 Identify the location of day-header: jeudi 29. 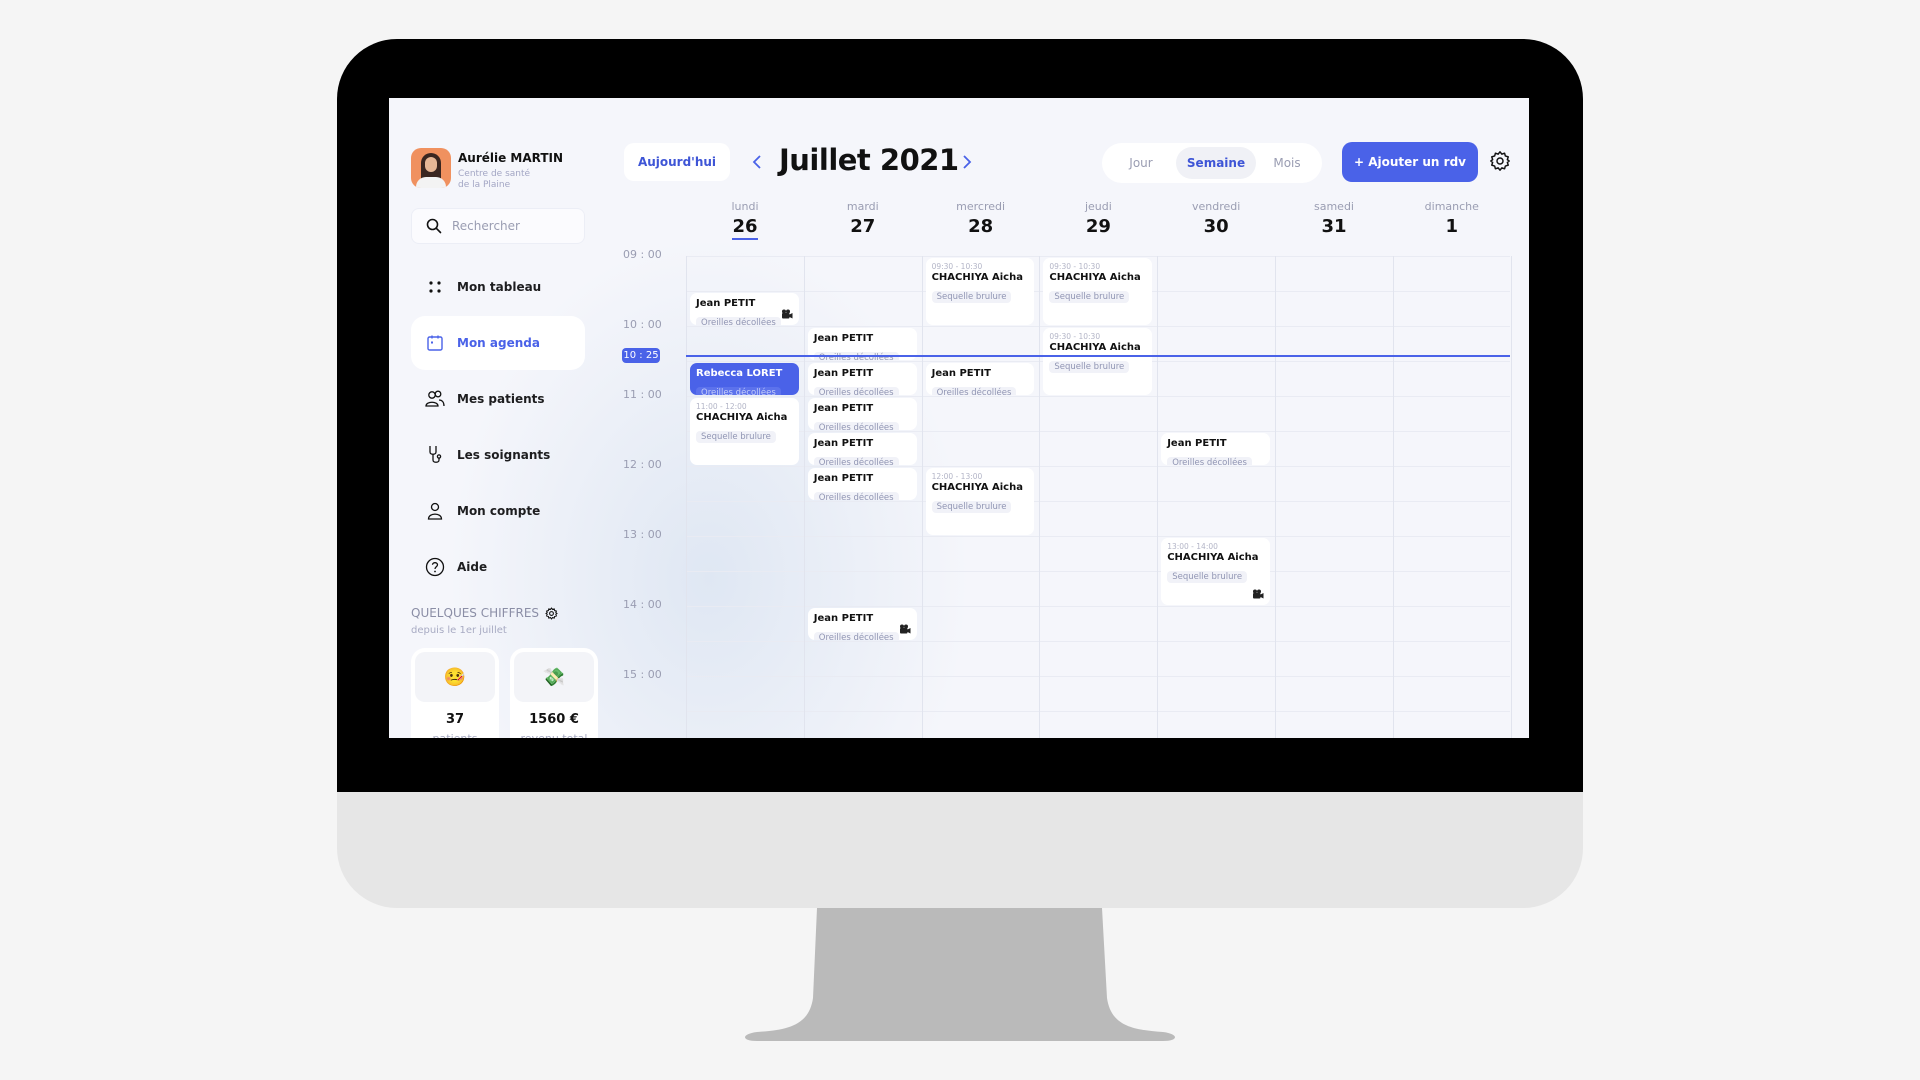
(1098, 218).